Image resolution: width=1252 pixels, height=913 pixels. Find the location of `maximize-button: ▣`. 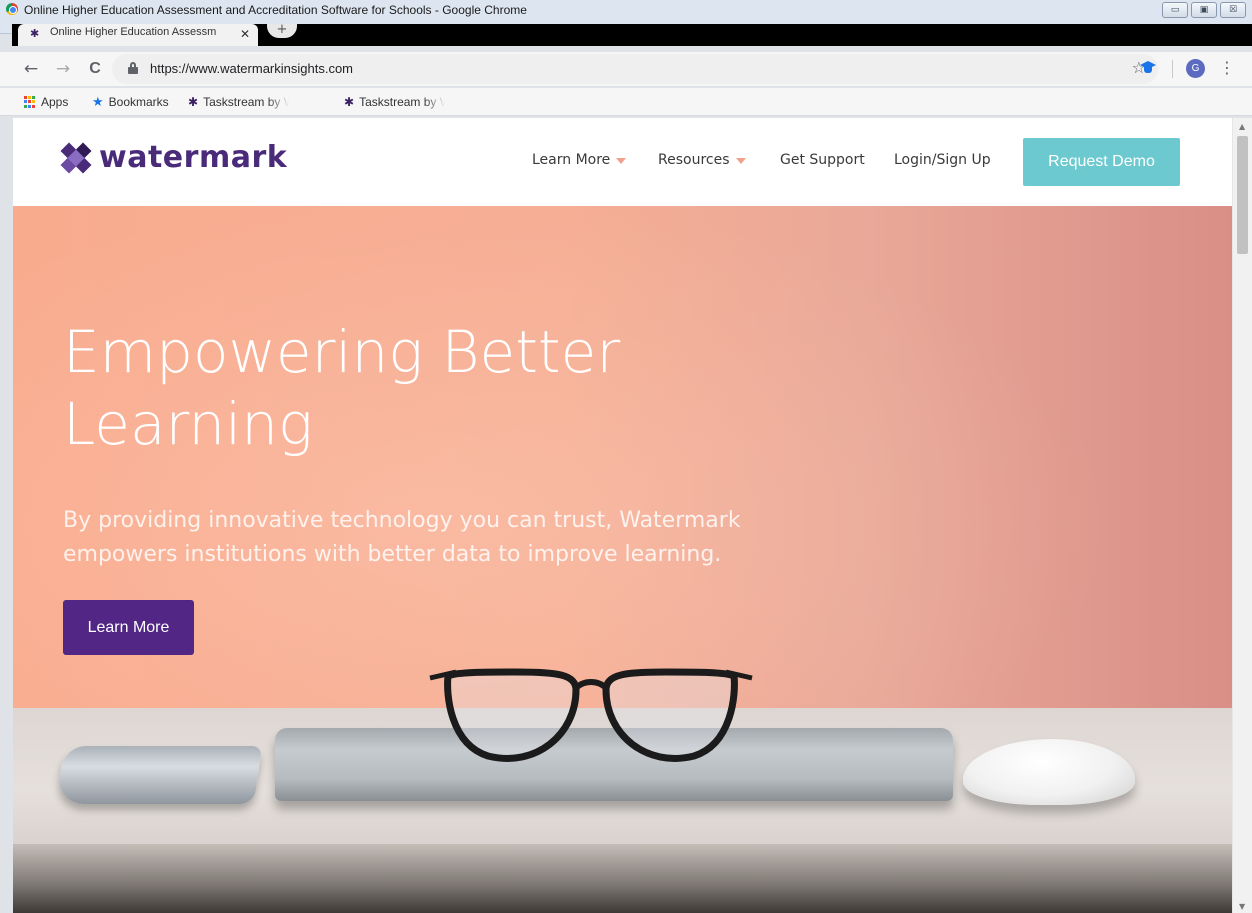

maximize-button: ▣ is located at coordinates (1204, 10).